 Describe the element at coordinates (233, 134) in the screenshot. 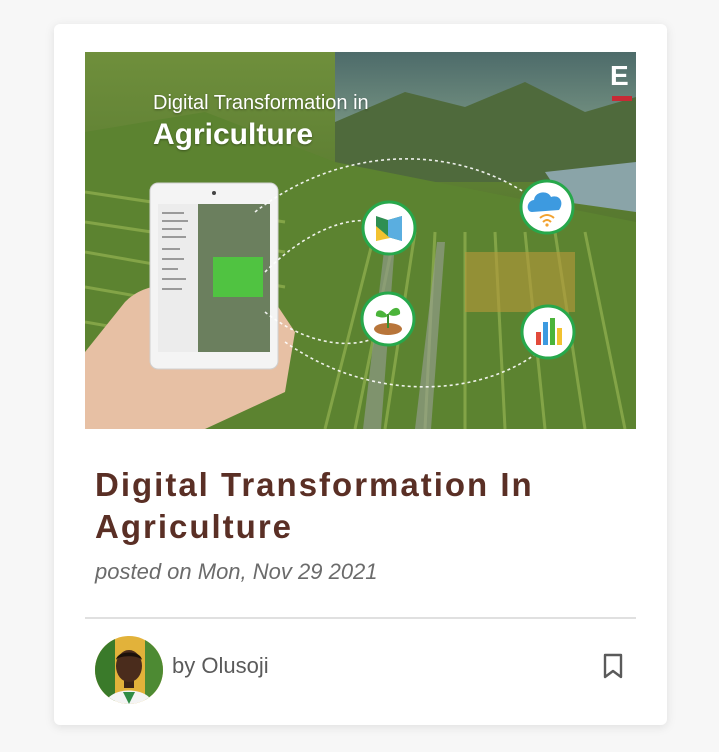

I see `cover-title: Agriculture` at that location.